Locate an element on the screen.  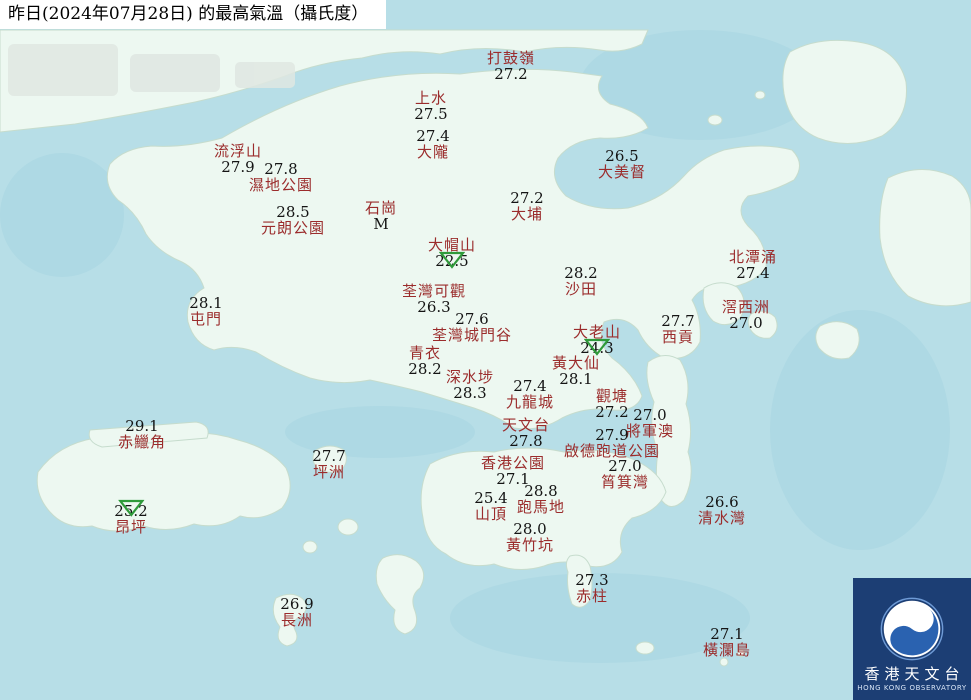
station-name: 深水埗 is located at coordinates (470, 377).